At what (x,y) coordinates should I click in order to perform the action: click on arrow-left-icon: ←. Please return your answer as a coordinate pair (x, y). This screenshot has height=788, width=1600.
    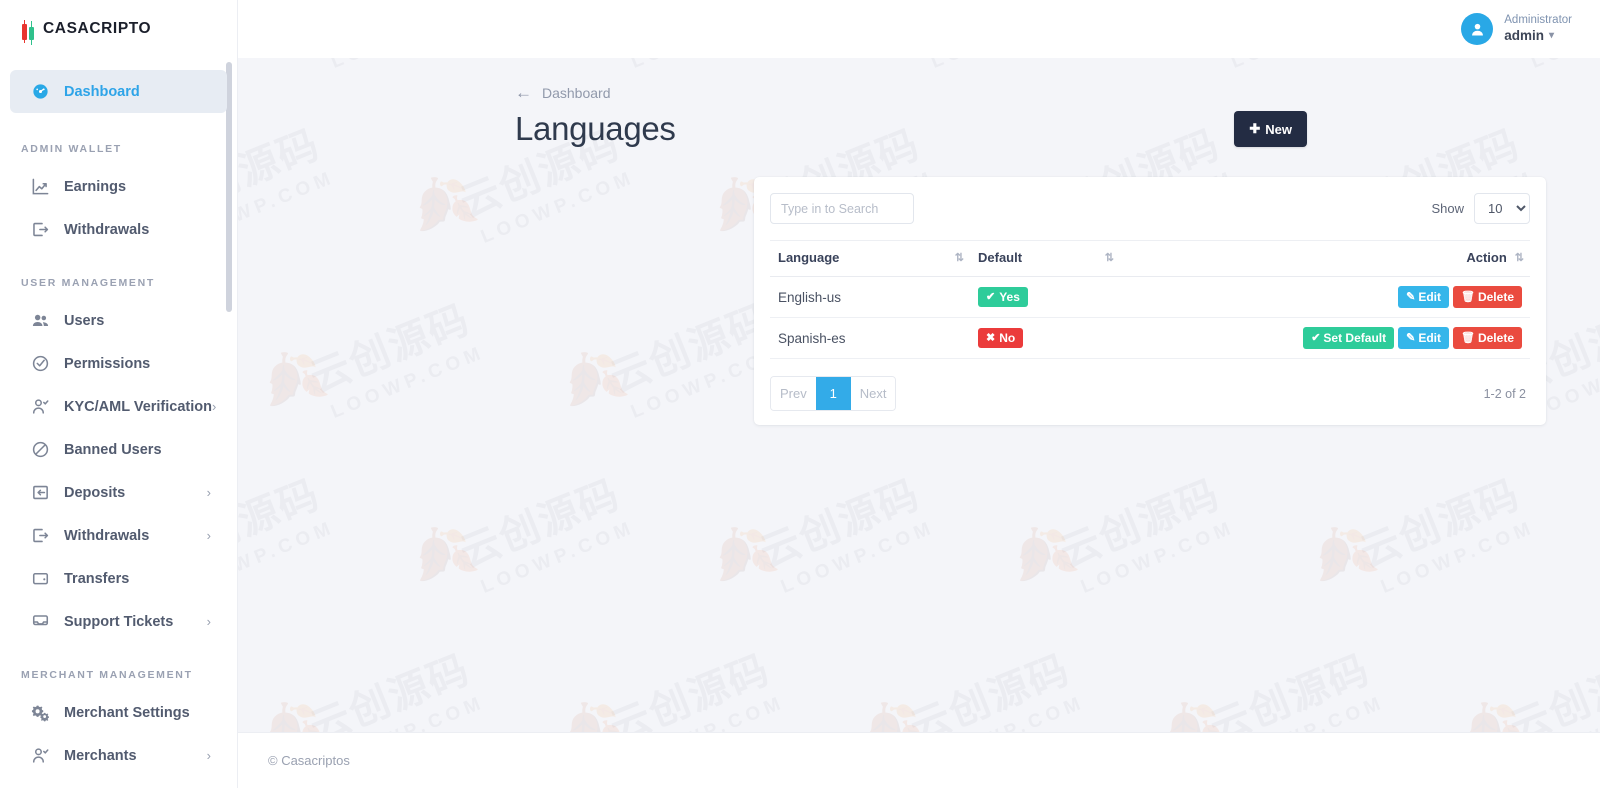
    Looking at the image, I should click on (523, 92).